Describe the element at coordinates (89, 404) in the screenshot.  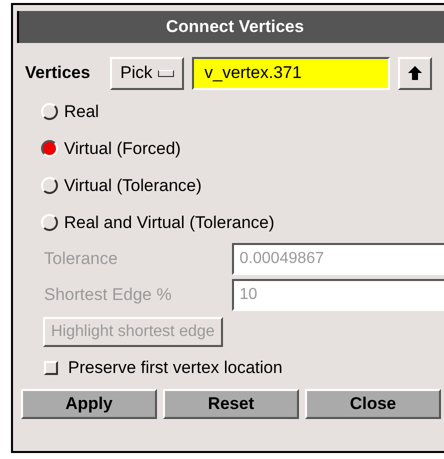
I see `dialog-button: Apply` at that location.